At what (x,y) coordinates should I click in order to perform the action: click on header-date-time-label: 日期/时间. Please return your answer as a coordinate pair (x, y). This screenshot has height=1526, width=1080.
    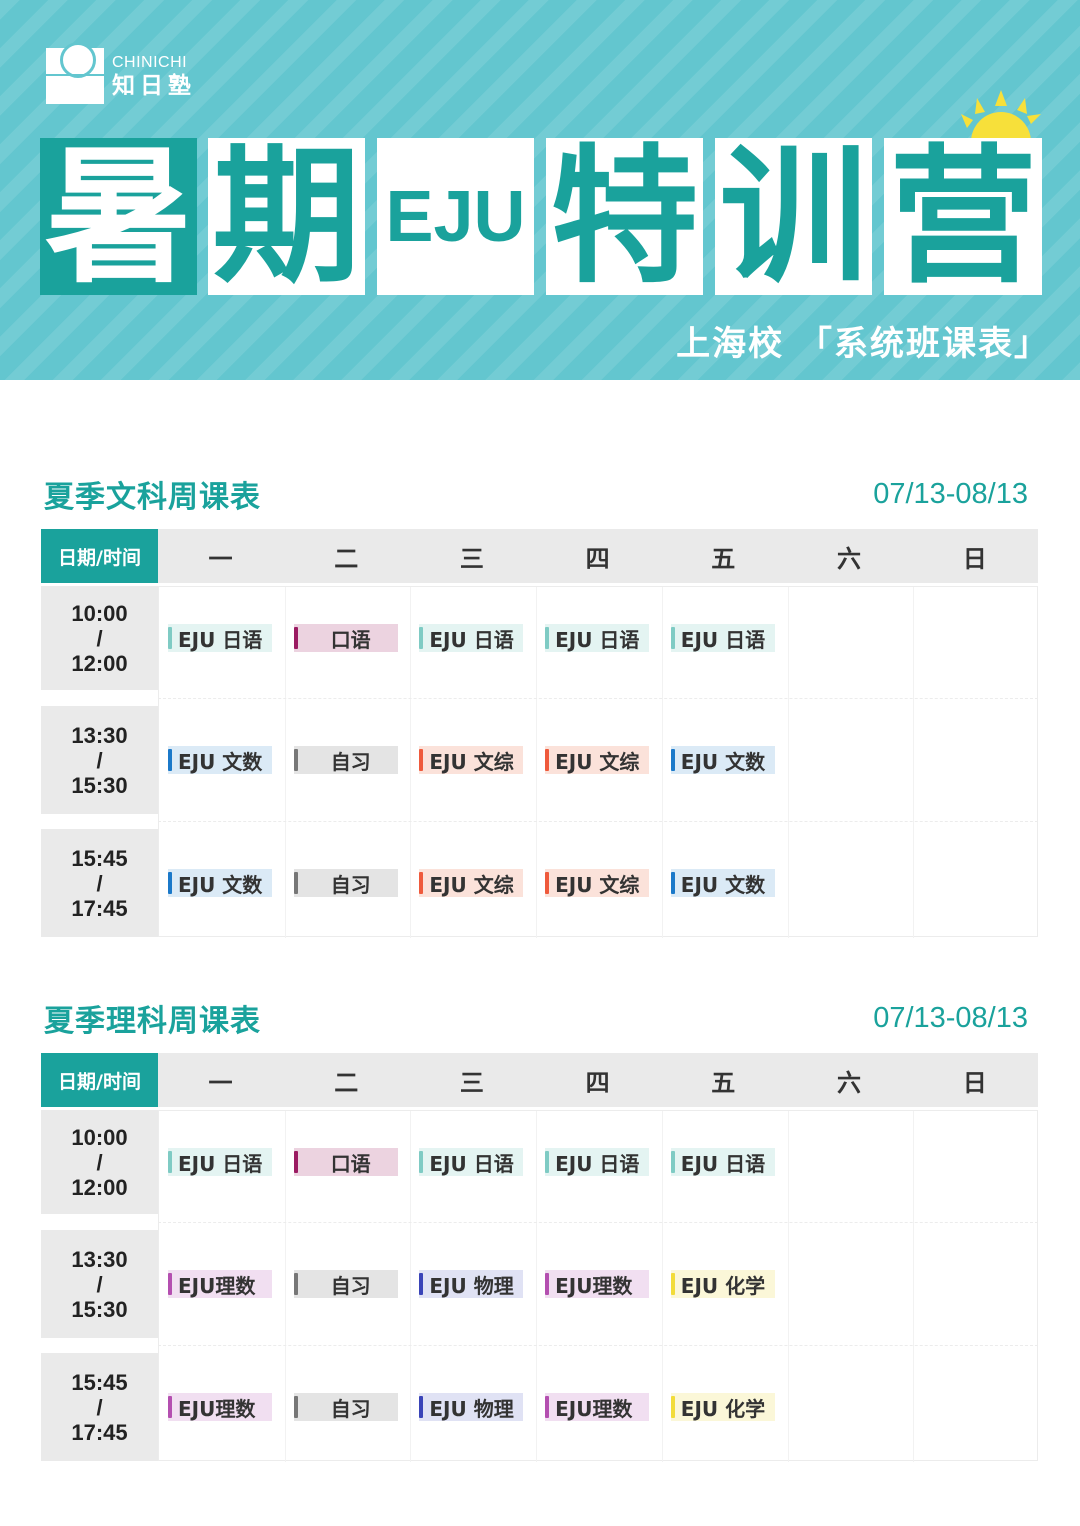
    Looking at the image, I should click on (99, 556).